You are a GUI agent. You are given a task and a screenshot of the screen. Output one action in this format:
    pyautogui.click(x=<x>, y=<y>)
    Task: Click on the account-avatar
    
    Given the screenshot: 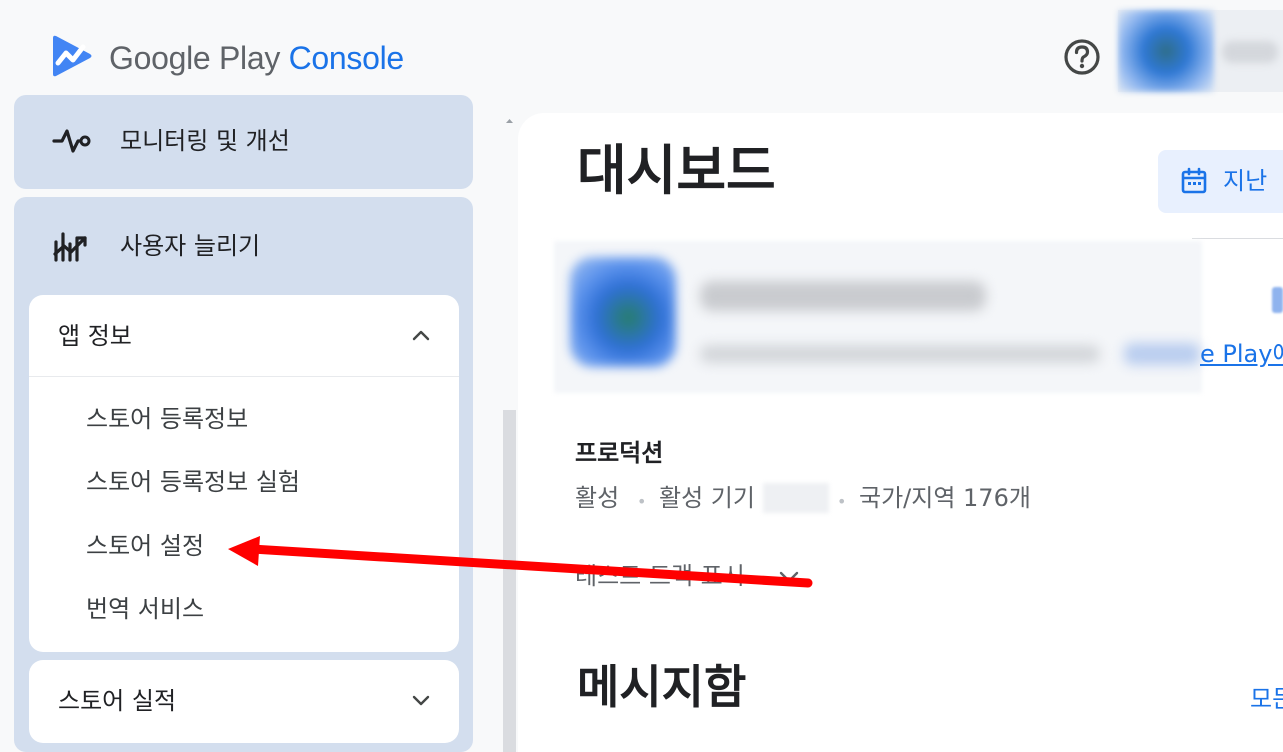 What is the action you would take?
    pyautogui.click(x=1200, y=51)
    